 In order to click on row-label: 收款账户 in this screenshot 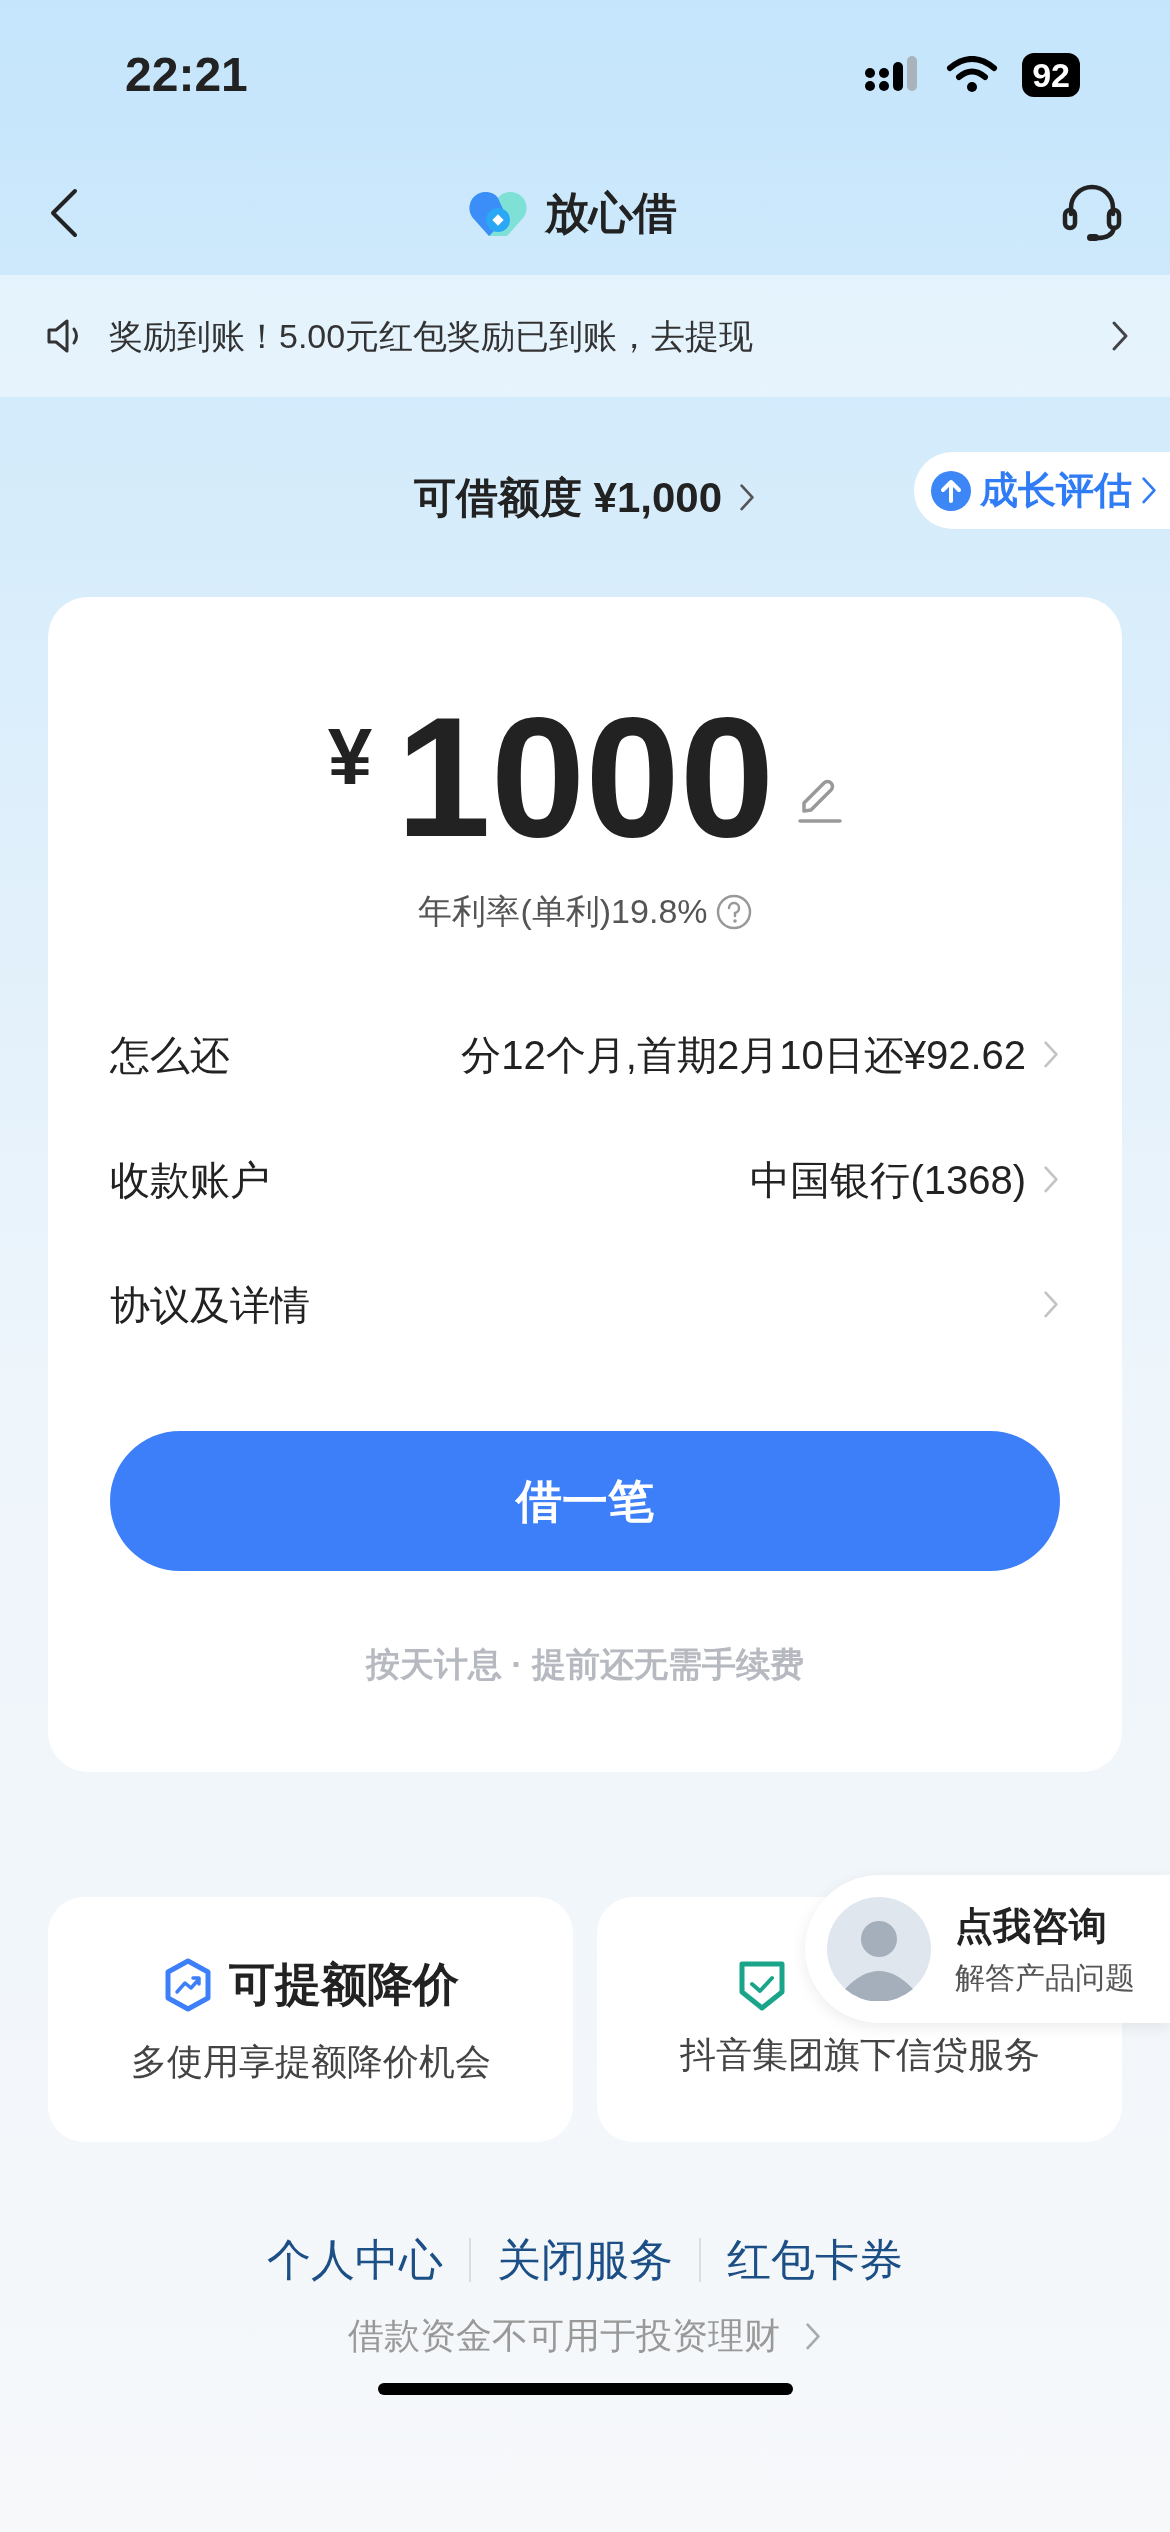, I will do `click(190, 1180)`.